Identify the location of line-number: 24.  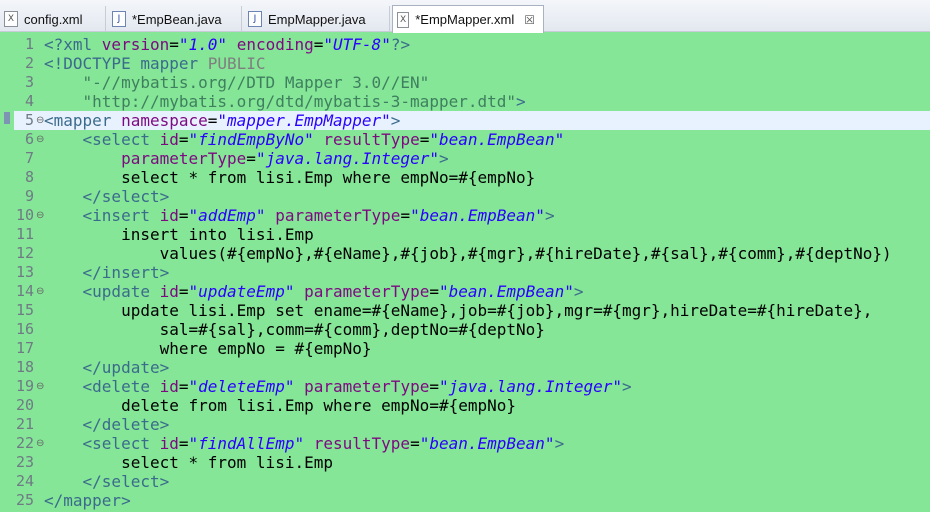
(24, 481).